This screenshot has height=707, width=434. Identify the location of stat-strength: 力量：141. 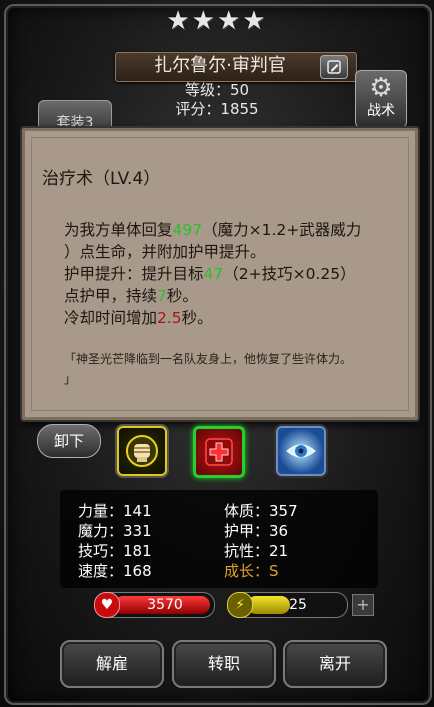
(115, 511).